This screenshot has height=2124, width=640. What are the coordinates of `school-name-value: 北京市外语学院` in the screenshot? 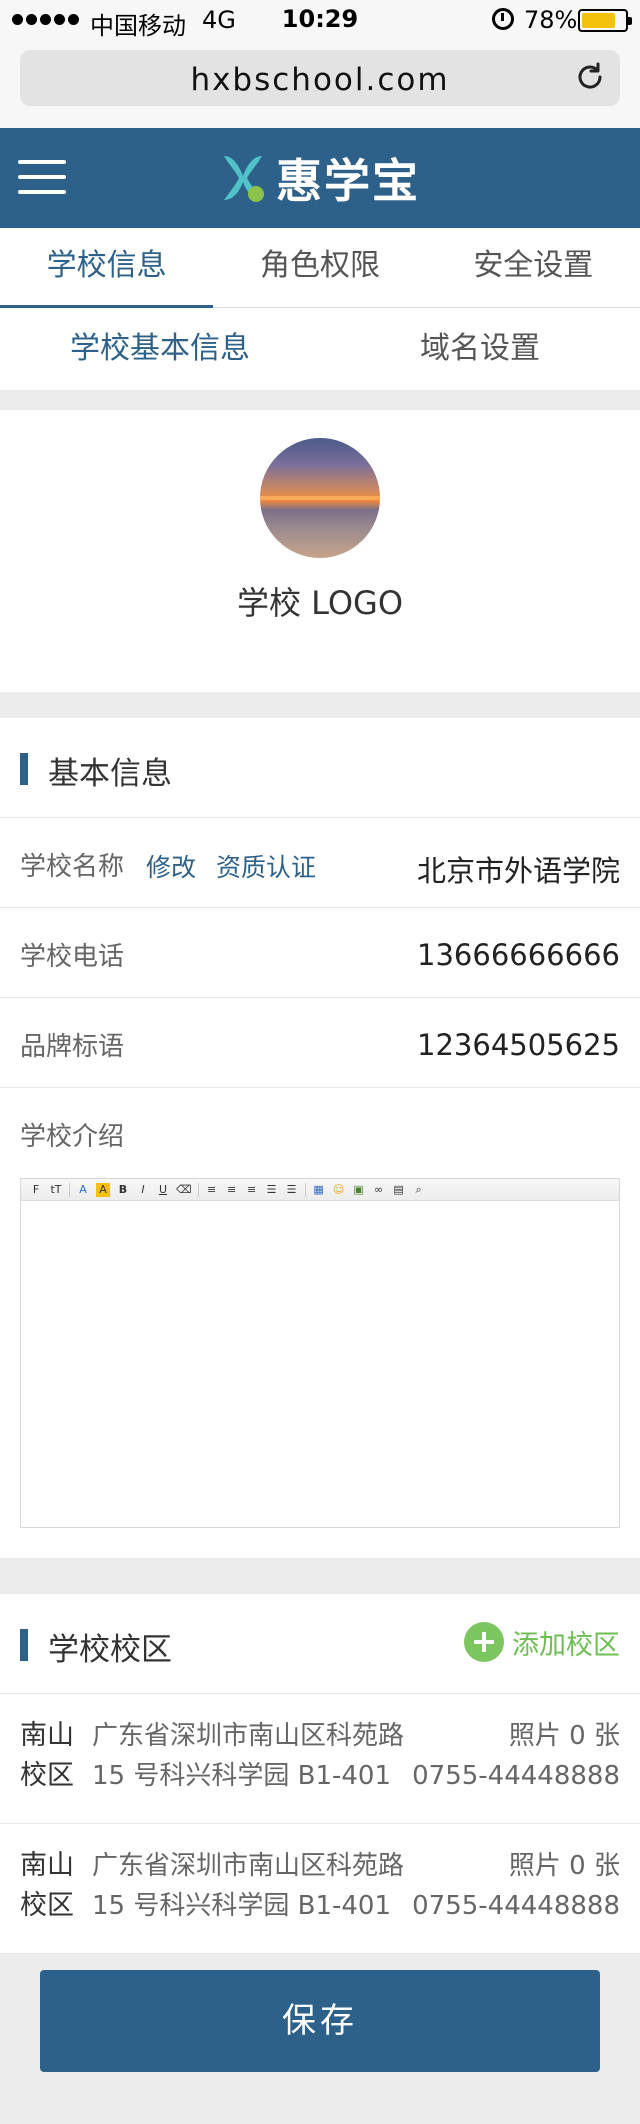 It's located at (518, 871).